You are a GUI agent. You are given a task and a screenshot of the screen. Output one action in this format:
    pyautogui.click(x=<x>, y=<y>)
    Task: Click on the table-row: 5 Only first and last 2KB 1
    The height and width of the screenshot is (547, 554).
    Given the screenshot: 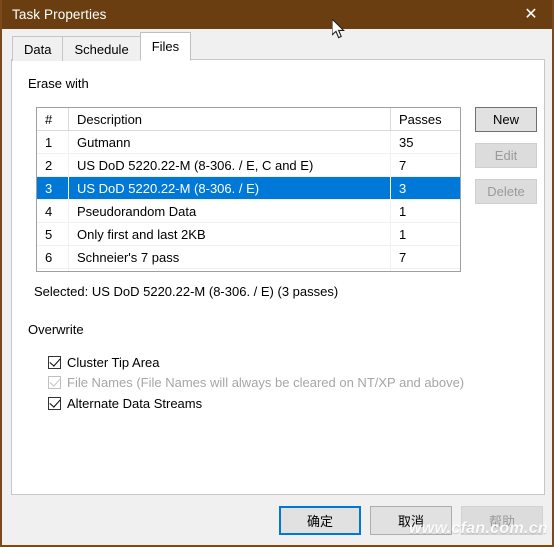 What is the action you would take?
    pyautogui.click(x=248, y=234)
    